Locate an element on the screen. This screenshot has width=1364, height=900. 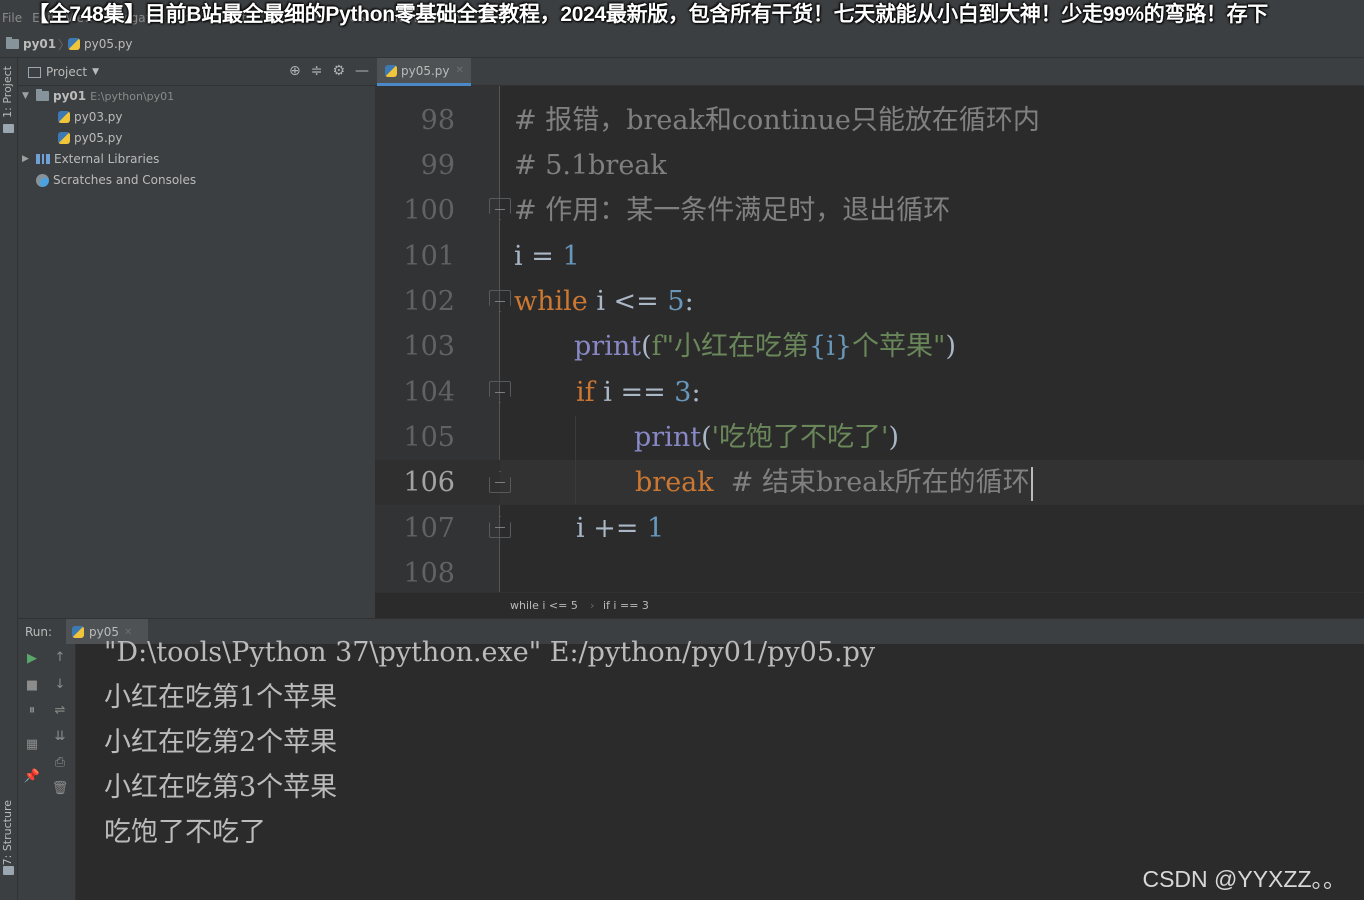
collapse-all-icon: ≑ is located at coordinates (317, 71).